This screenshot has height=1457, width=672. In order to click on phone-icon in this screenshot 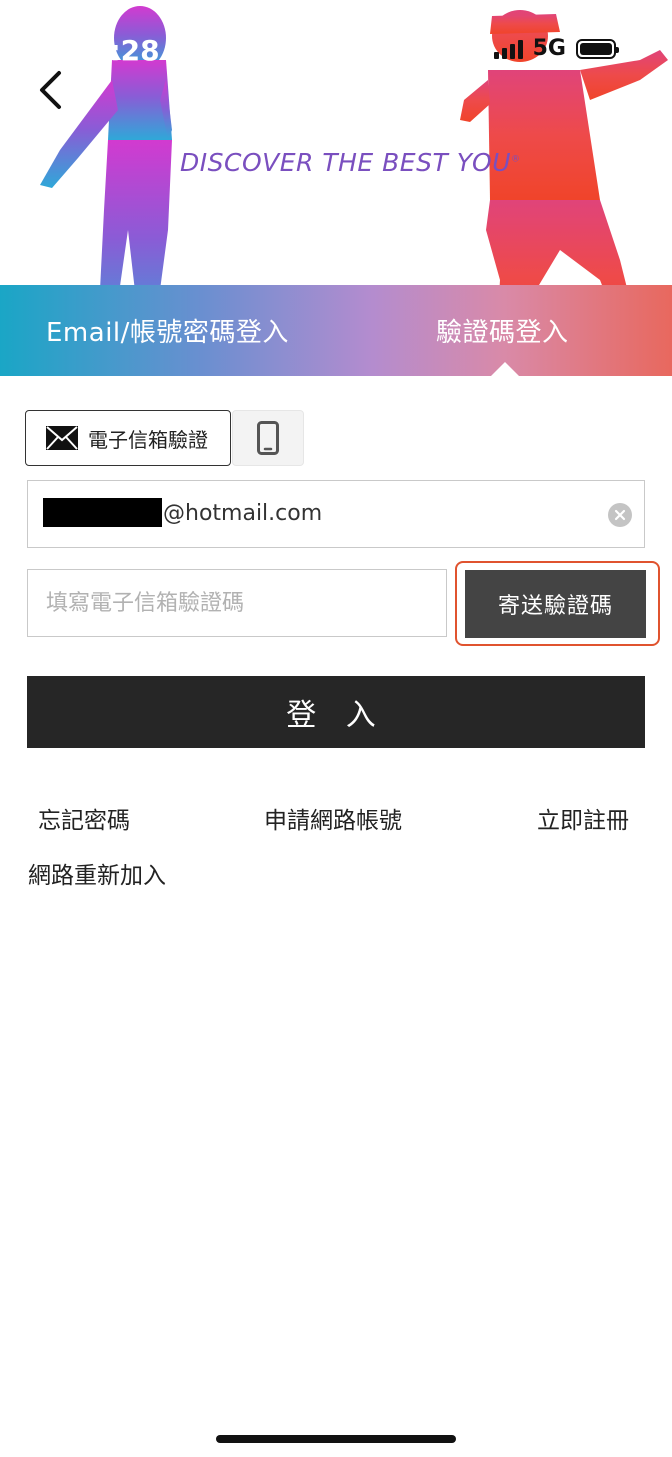, I will do `click(268, 438)`.